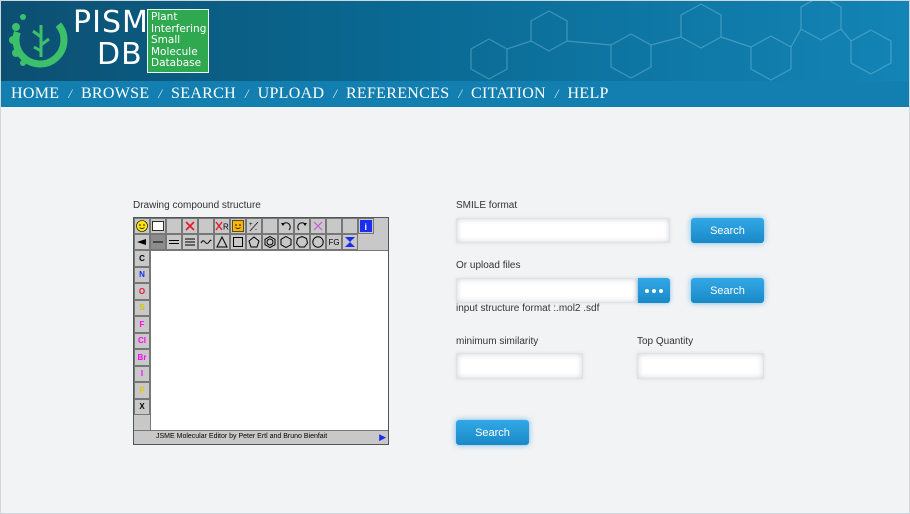 The width and height of the screenshot is (910, 514). What do you see at coordinates (222, 242) in the screenshot?
I see `ring3-icon` at bounding box center [222, 242].